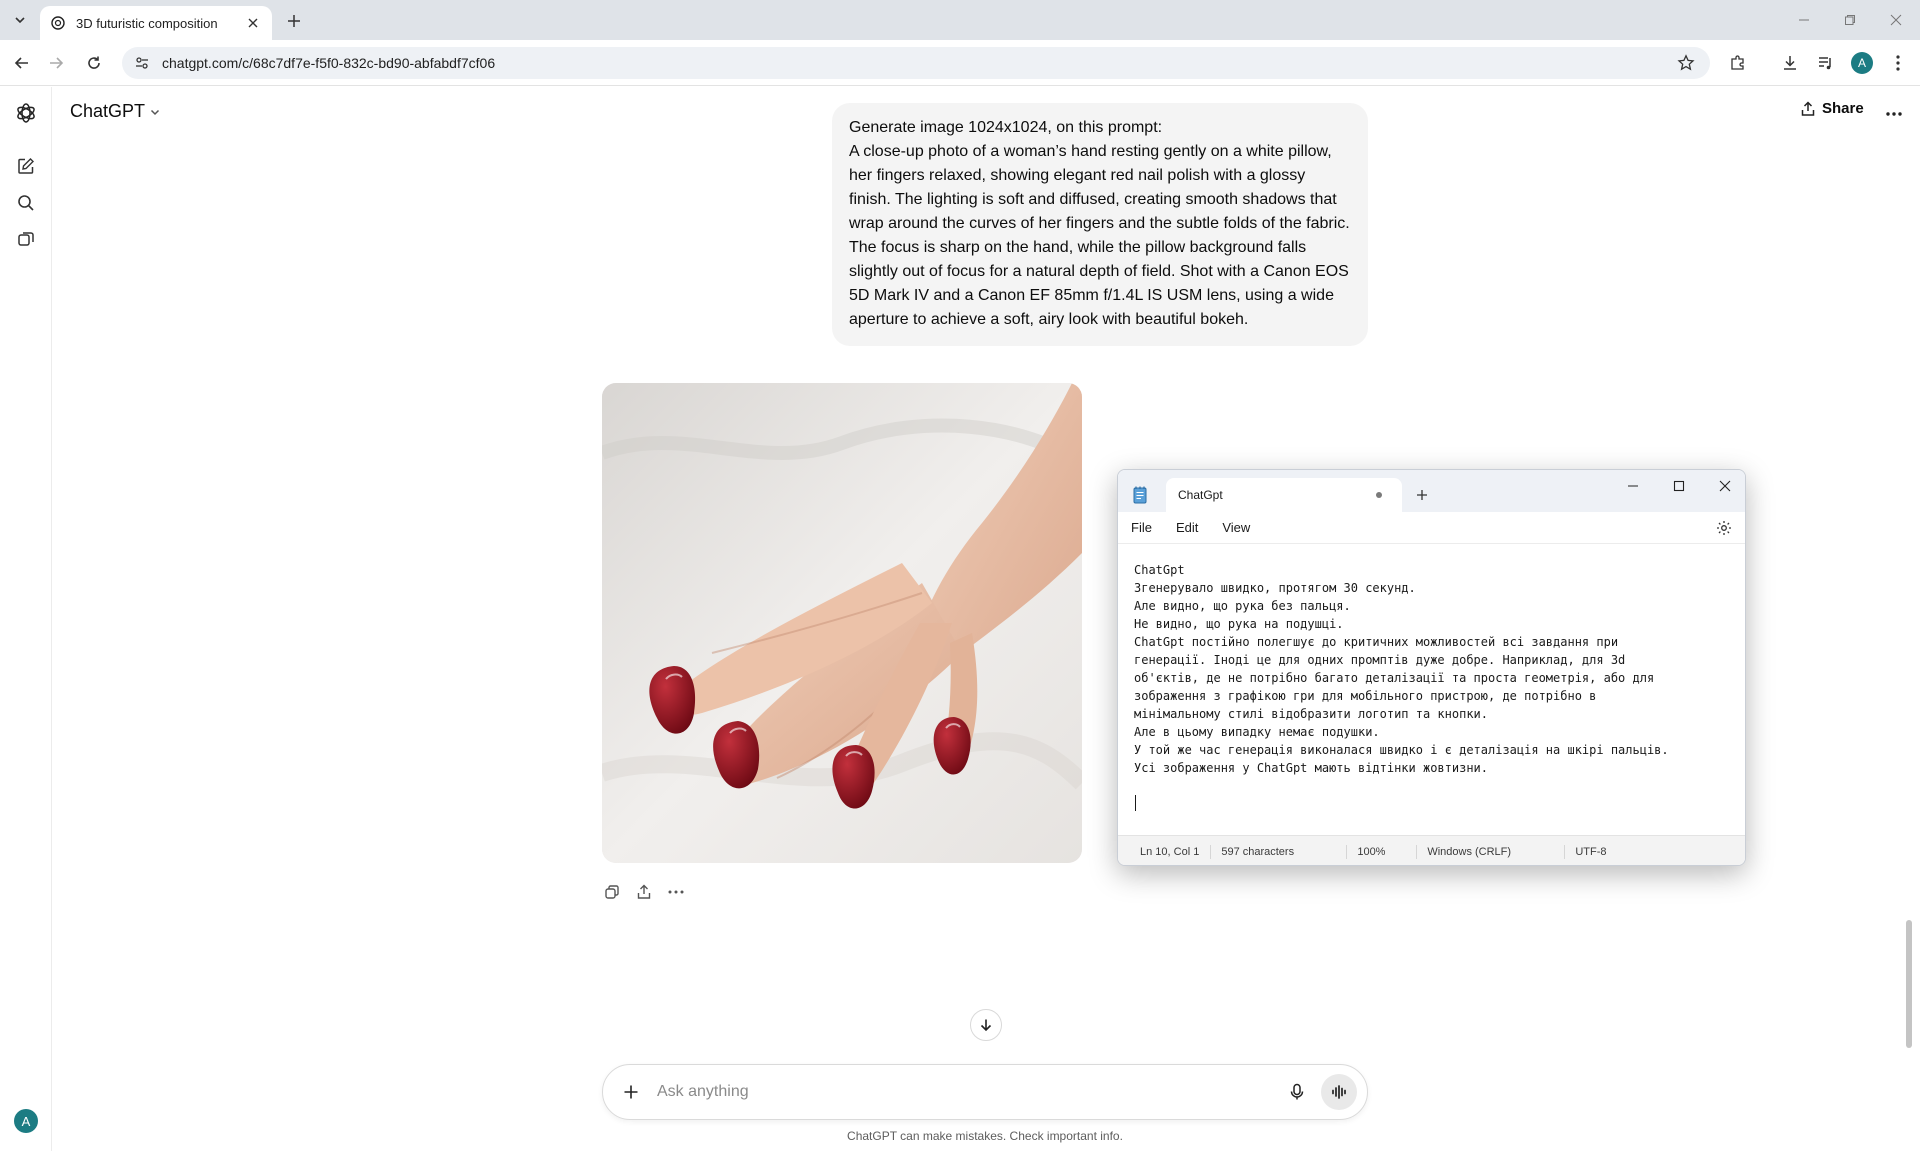 Image resolution: width=1920 pixels, height=1151 pixels. I want to click on message-input, so click(969, 1092).